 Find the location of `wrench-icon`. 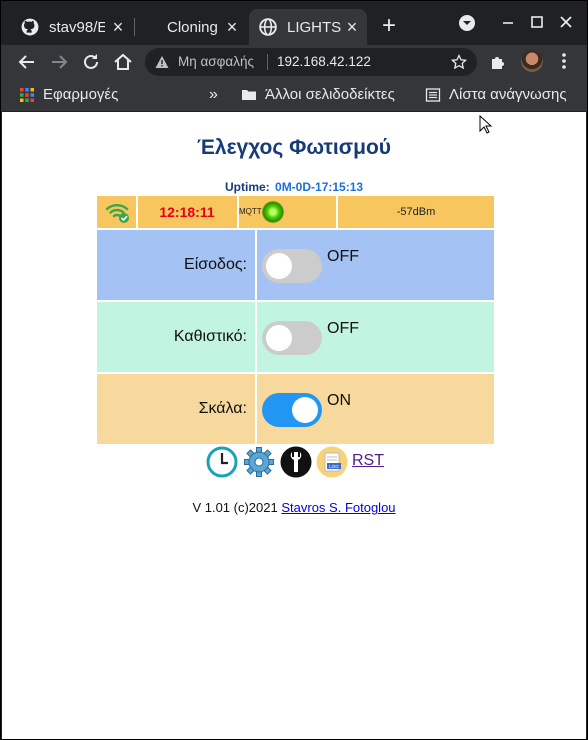

wrench-icon is located at coordinates (296, 462).